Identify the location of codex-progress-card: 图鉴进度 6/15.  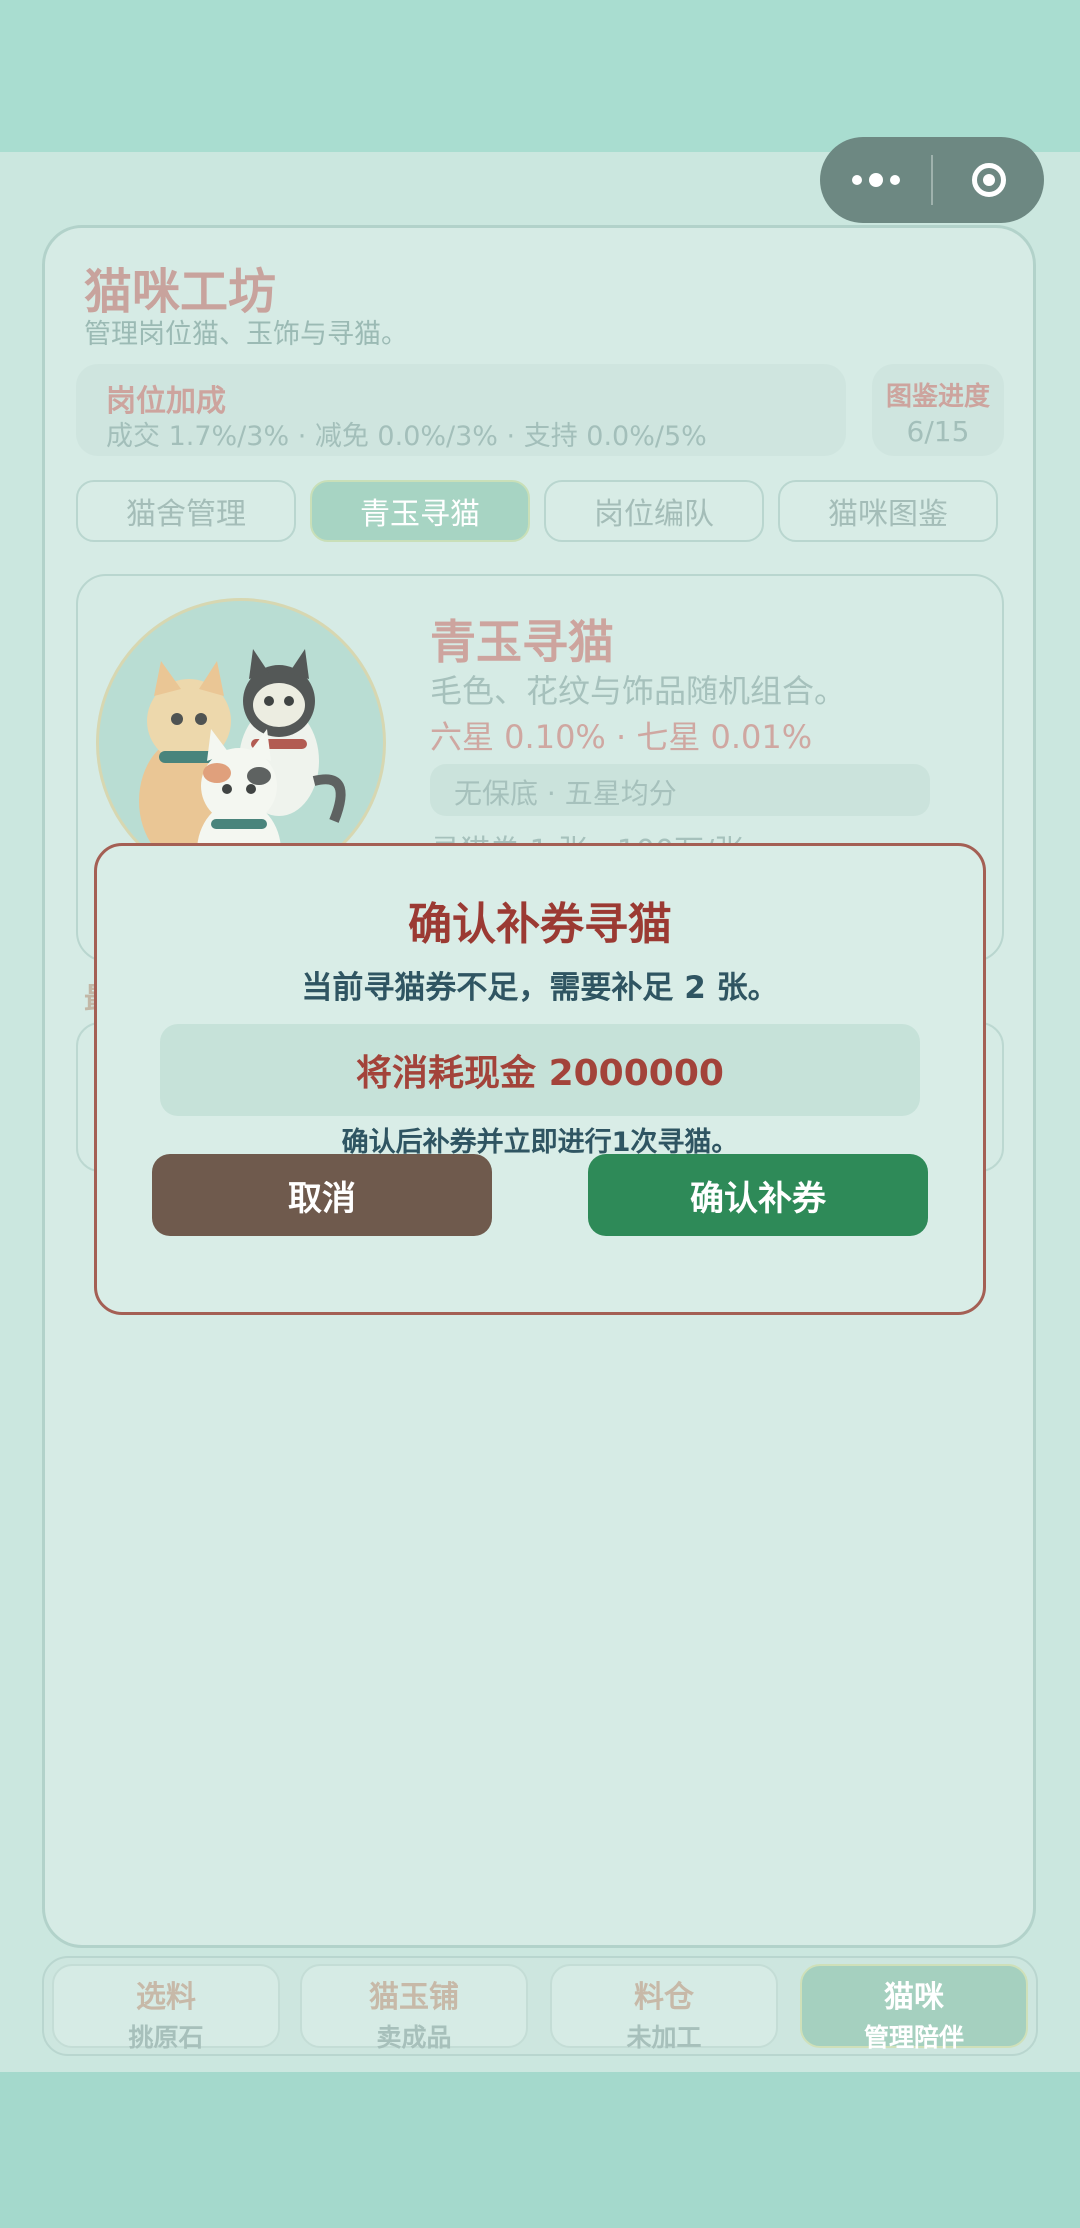
(938, 410).